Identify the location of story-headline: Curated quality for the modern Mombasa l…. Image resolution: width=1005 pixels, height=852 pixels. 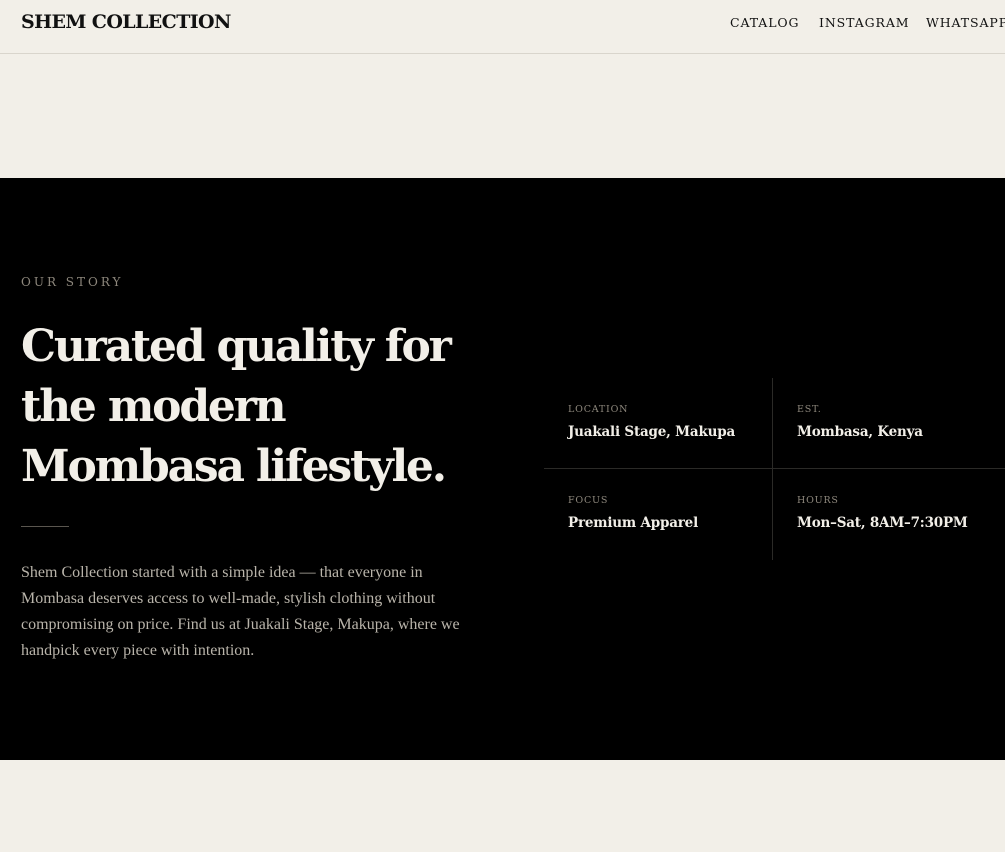
(236, 406).